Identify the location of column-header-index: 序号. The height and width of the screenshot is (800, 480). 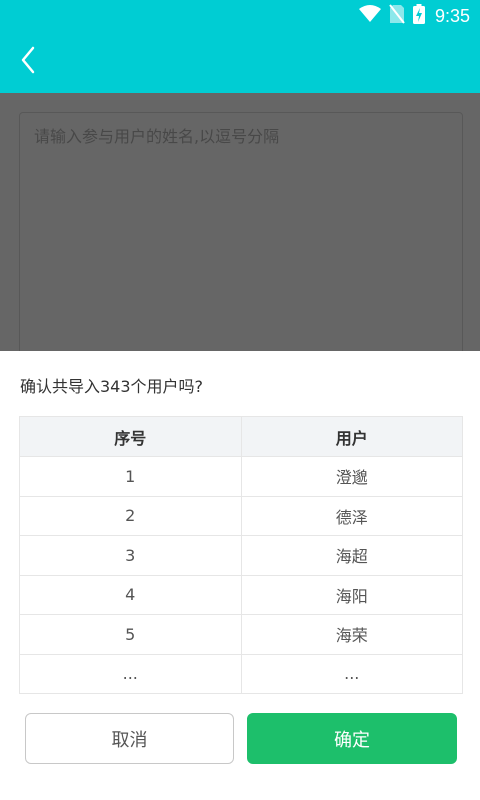
(130, 436).